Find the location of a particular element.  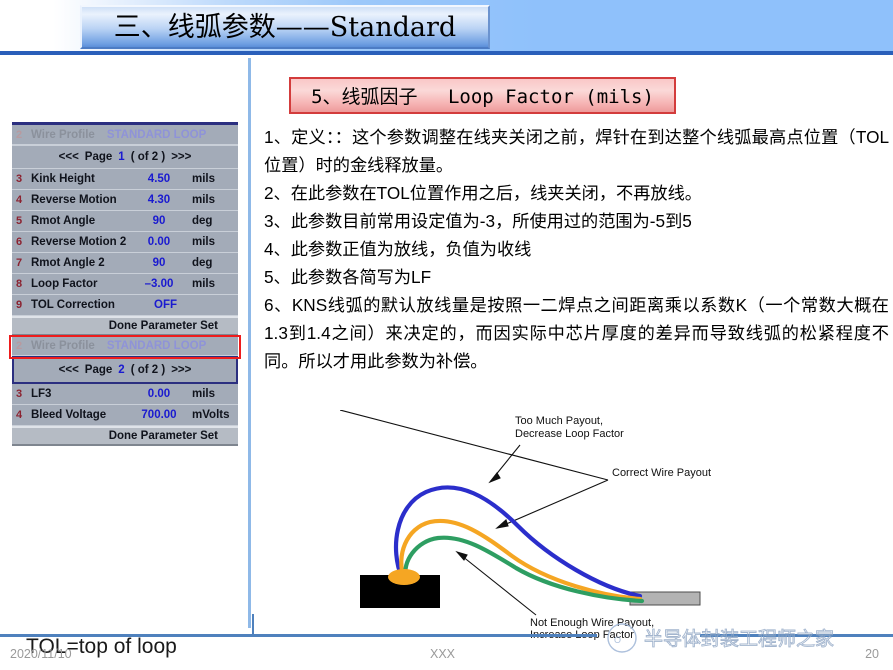

row-number: 5 is located at coordinates (19, 221).